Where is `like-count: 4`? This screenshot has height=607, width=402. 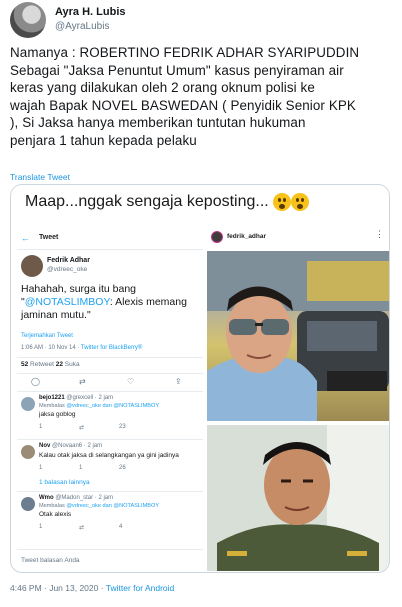 like-count: 4 is located at coordinates (121, 527).